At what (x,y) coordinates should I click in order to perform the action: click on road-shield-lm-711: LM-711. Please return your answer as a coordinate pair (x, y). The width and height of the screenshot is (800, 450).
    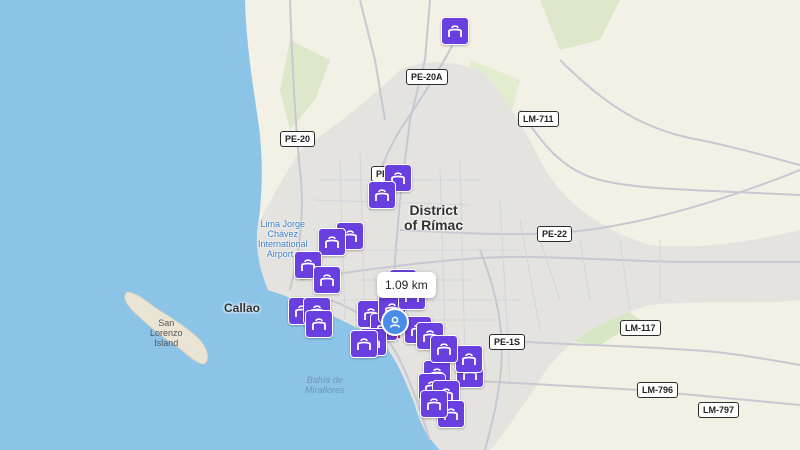
    Looking at the image, I should click on (538, 119).